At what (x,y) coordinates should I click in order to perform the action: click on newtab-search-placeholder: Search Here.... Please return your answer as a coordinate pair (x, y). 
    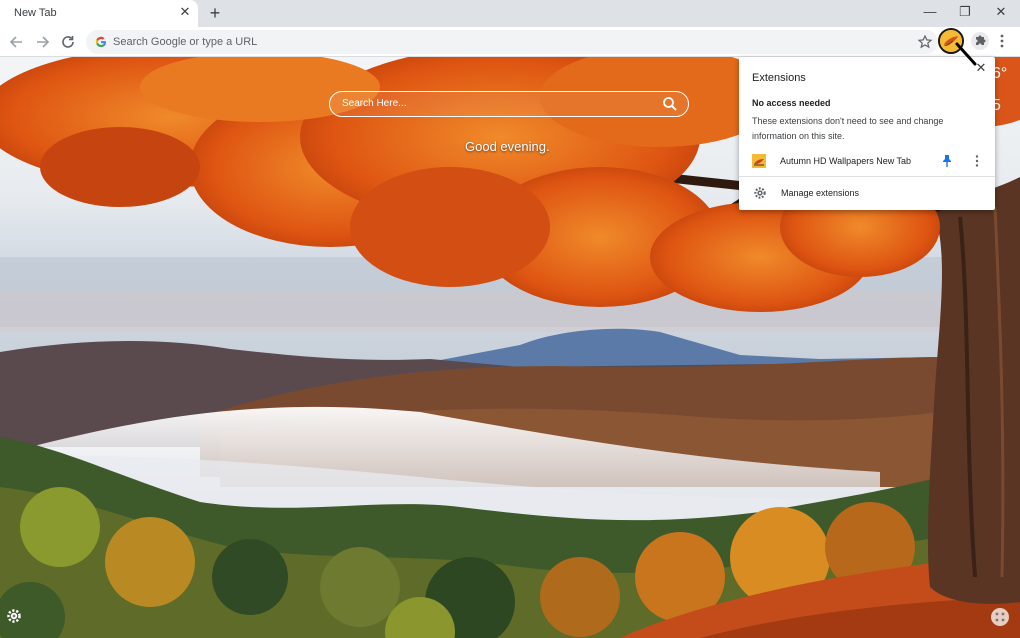
    Looking at the image, I should click on (374, 103).